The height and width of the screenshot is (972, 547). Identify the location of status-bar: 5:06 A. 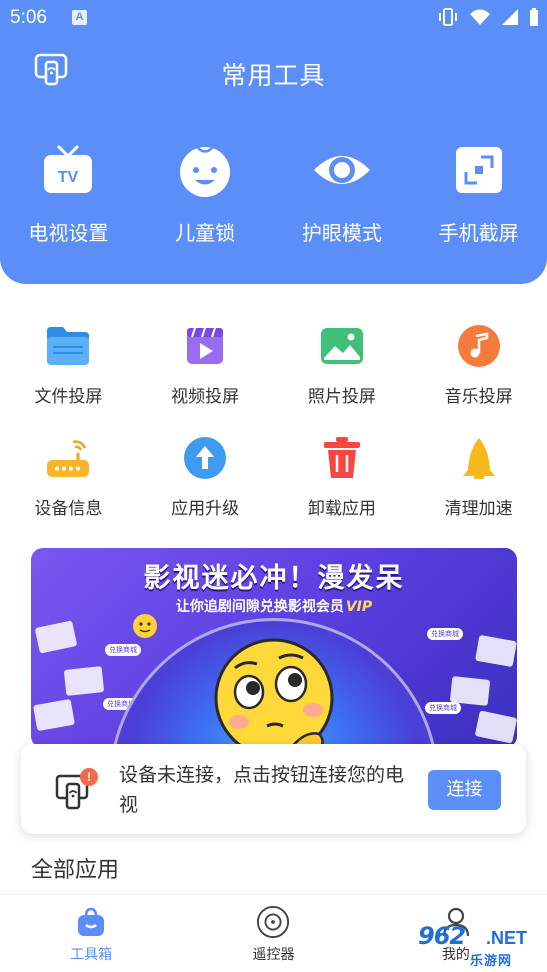
(273, 18).